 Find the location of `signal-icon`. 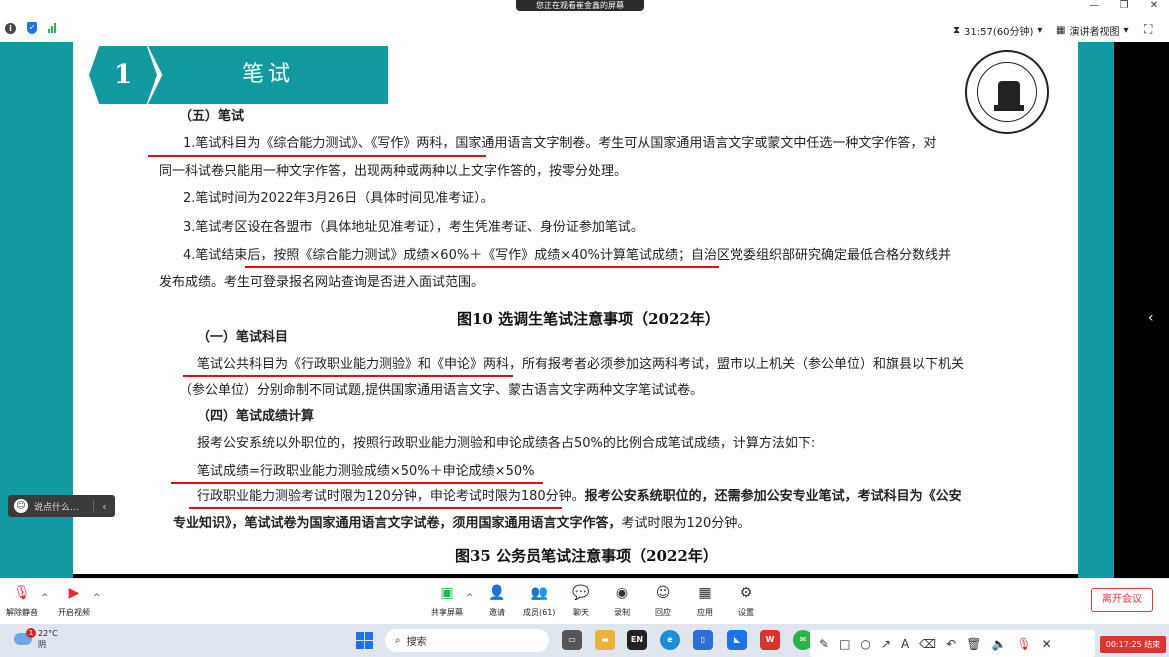

signal-icon is located at coordinates (52, 28).